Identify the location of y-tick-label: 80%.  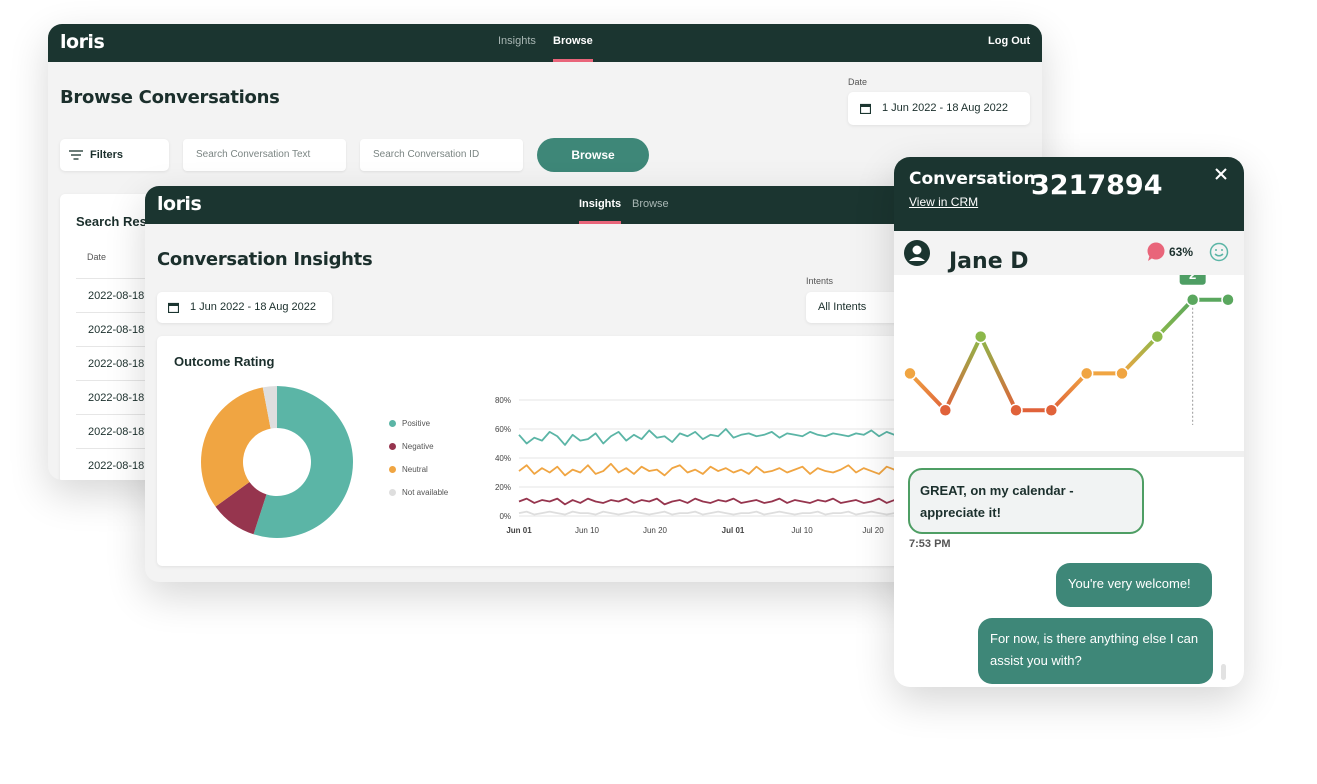
(503, 400).